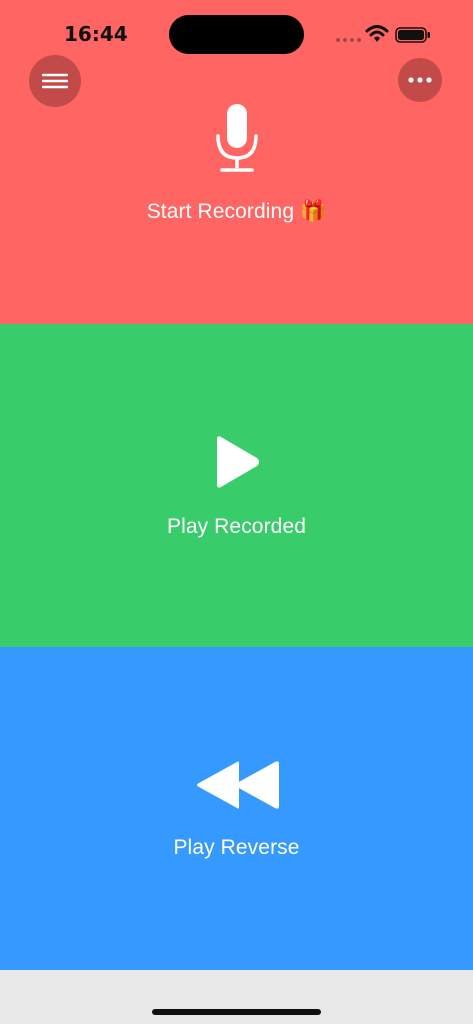  What do you see at coordinates (348, 40) in the screenshot?
I see `cellular-signal-icon` at bounding box center [348, 40].